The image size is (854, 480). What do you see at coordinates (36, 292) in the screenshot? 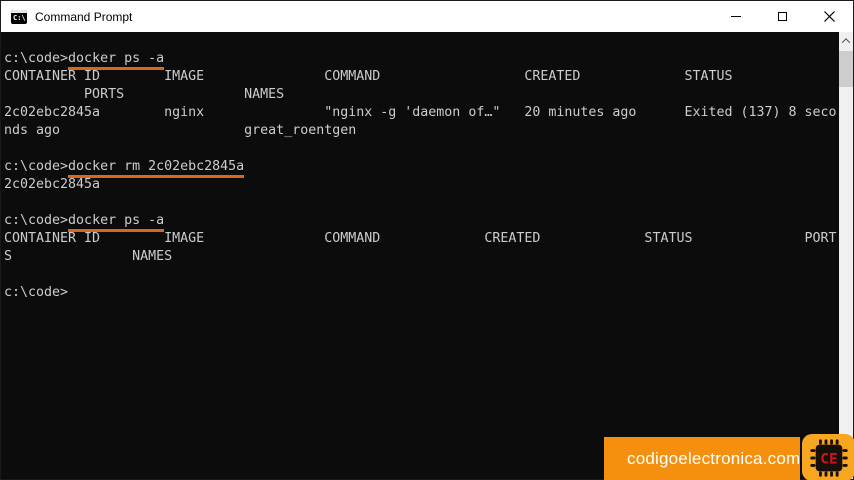
I see `terminal-line: c:\code>` at bounding box center [36, 292].